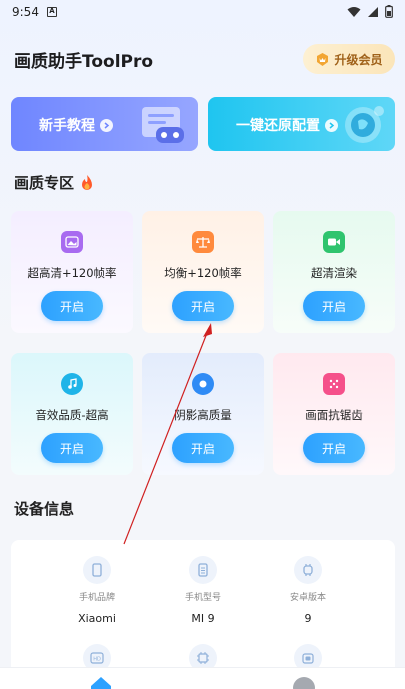 The width and height of the screenshot is (405, 689). What do you see at coordinates (72, 384) in the screenshot?
I see `music-icon` at bounding box center [72, 384].